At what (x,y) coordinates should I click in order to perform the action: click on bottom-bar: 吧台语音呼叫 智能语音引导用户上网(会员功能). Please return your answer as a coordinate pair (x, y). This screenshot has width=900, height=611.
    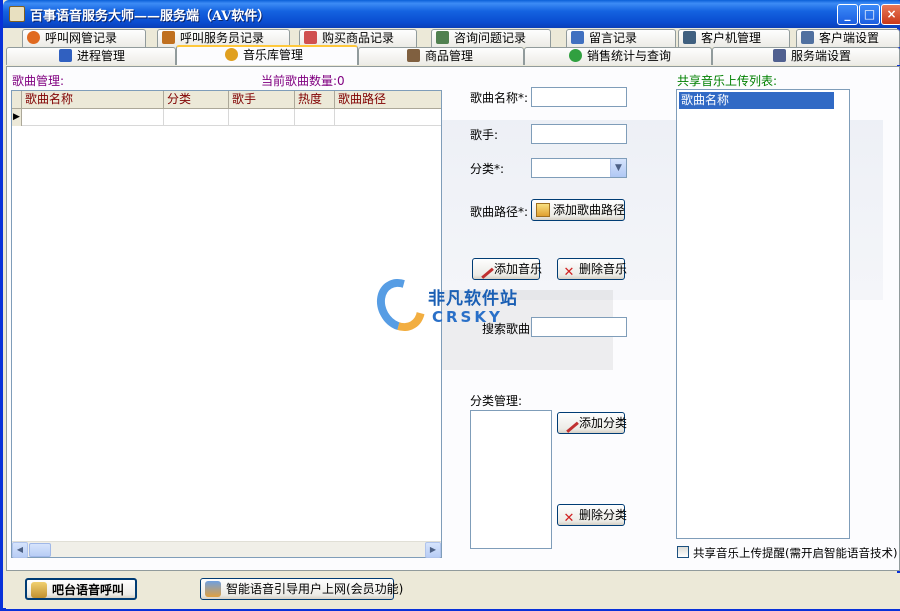
    Looking at the image, I should click on (453, 591).